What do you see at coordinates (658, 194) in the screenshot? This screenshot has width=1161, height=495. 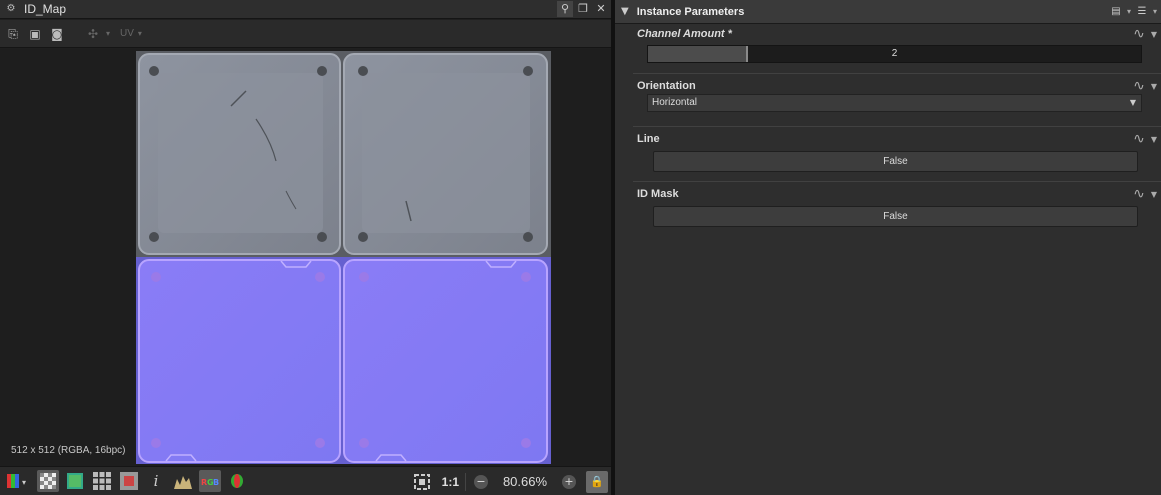 I see `id-mask-label: ID Mask` at bounding box center [658, 194].